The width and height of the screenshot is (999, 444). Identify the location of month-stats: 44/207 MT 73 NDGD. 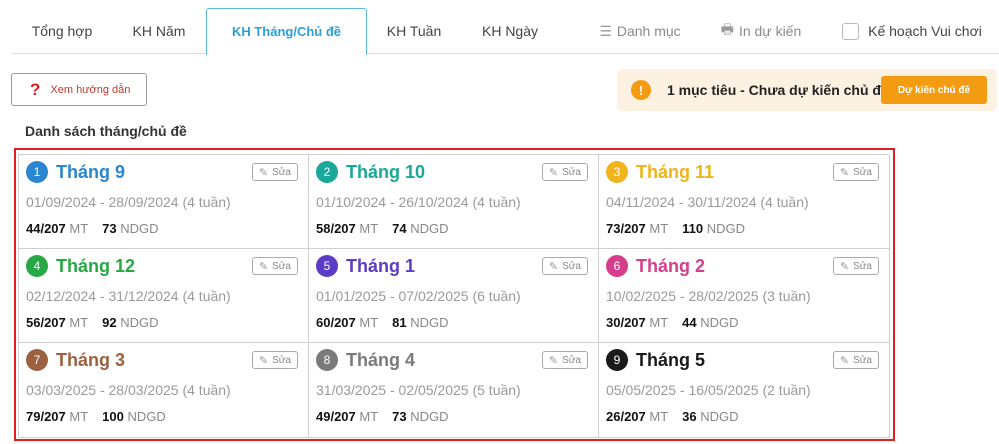
(92, 228).